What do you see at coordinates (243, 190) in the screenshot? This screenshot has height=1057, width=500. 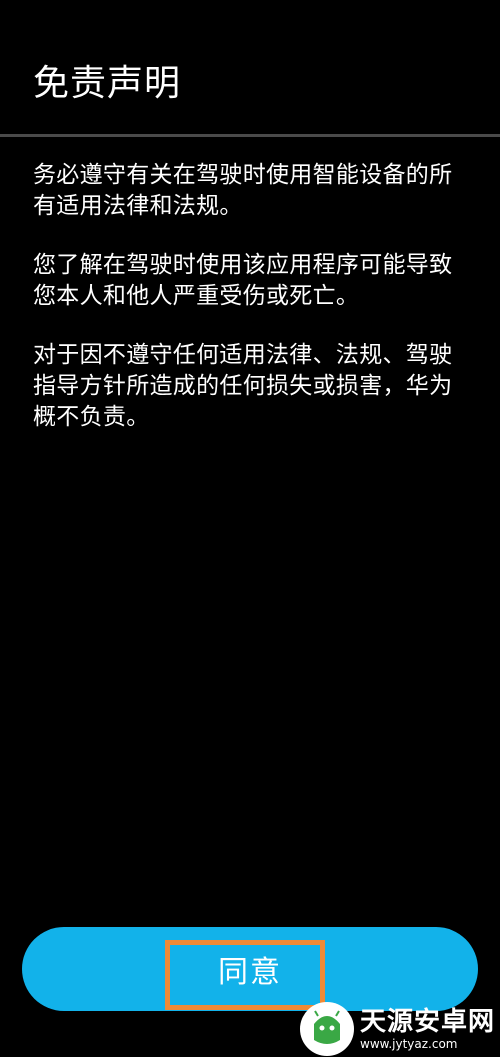 I see `disclaimer-paragraph-1: 务必遵守有关在驾驶时使用智能设备的所有适用法律和法规。` at bounding box center [243, 190].